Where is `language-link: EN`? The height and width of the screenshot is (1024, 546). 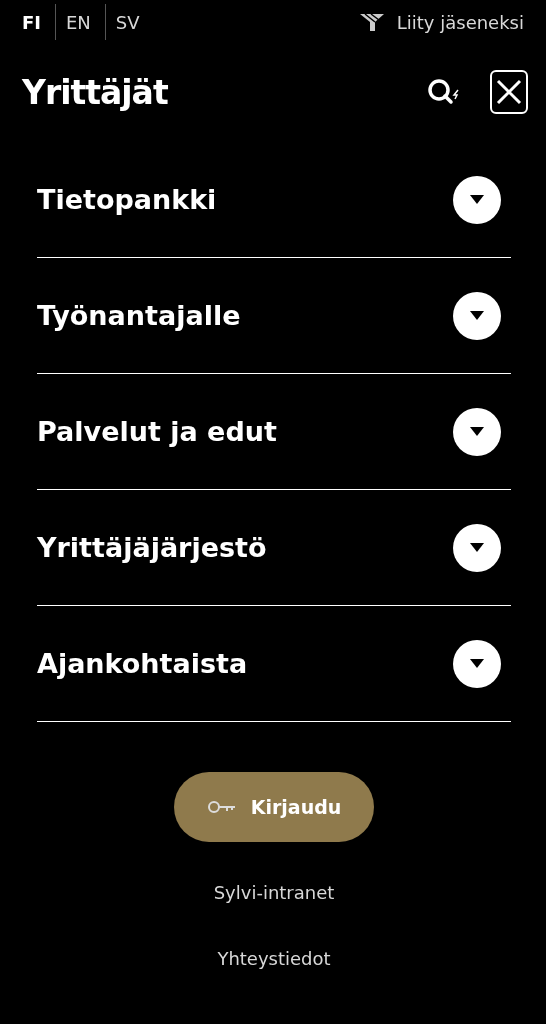
language-link: EN is located at coordinates (81, 22).